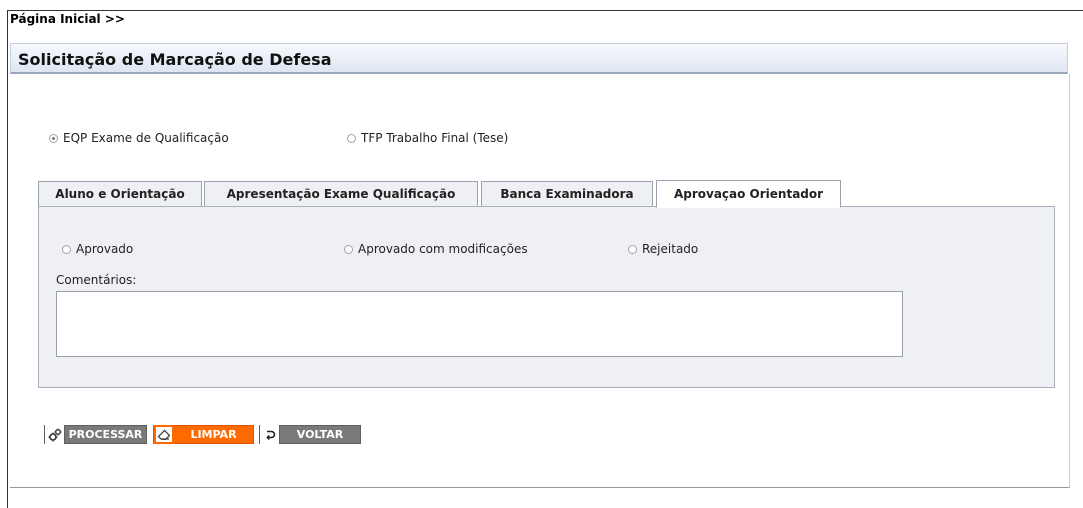 Image resolution: width=1083 pixels, height=508 pixels. What do you see at coordinates (120, 194) in the screenshot?
I see `tab-aluno-orientacao: Aluno e Orientação` at bounding box center [120, 194].